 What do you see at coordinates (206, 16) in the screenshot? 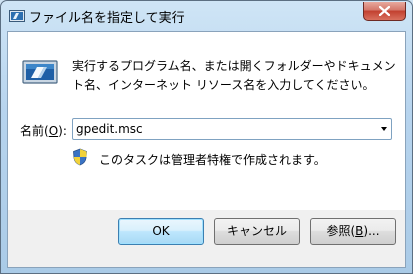
I see `title-bar: ファイル名を指定して実行` at bounding box center [206, 16].